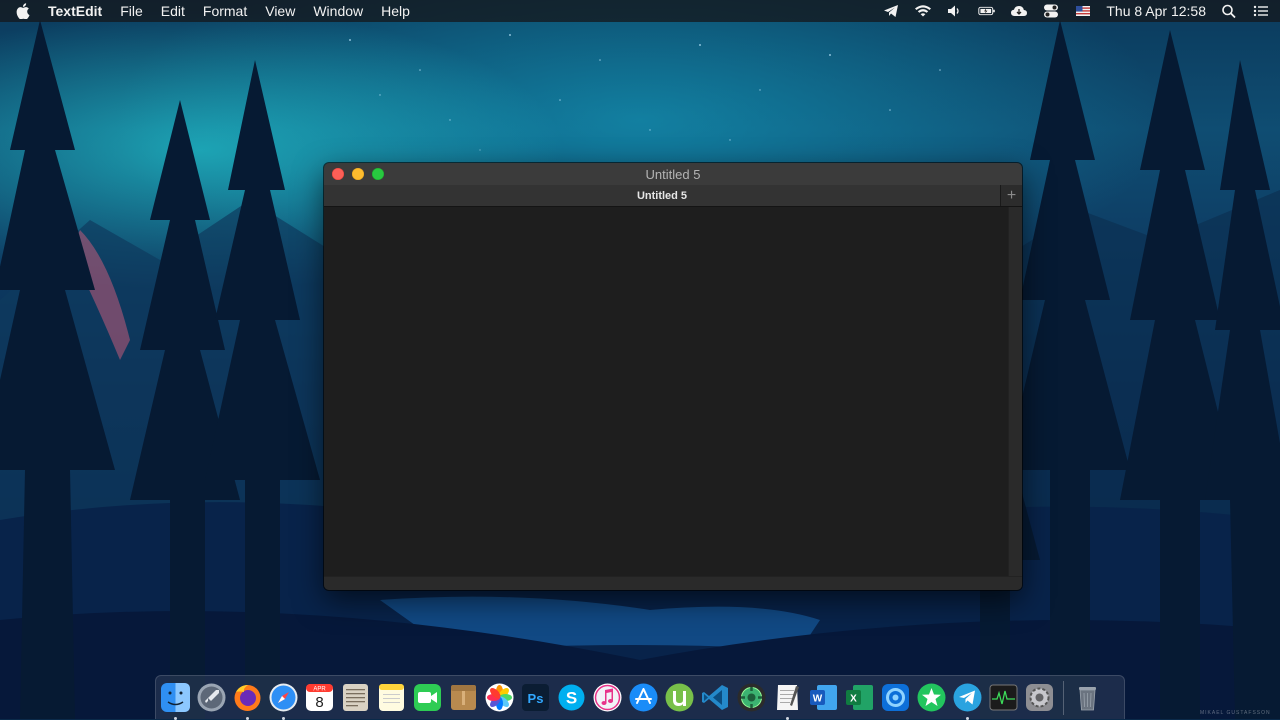 The height and width of the screenshot is (720, 1280). I want to click on traffic-lights, so click(358, 174).